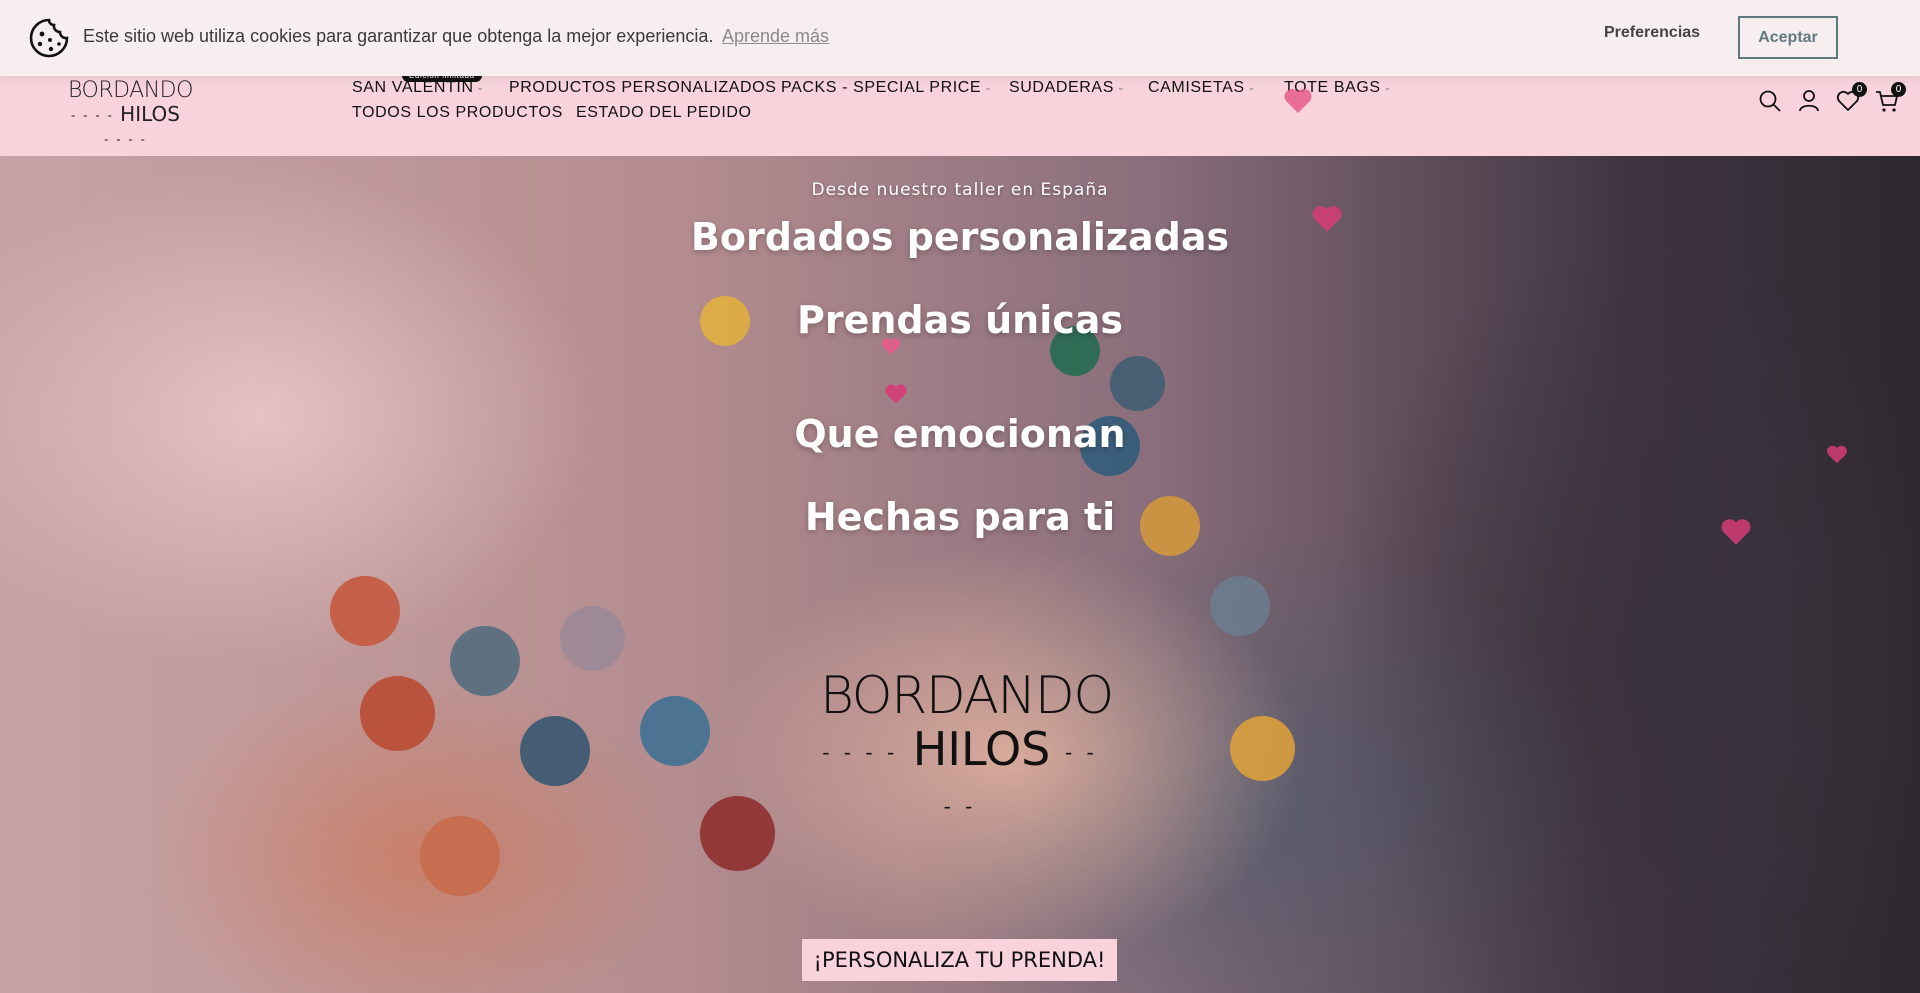  I want to click on hero-logo: BORDANDO - - - - HILOS - - - -, so click(967, 742).